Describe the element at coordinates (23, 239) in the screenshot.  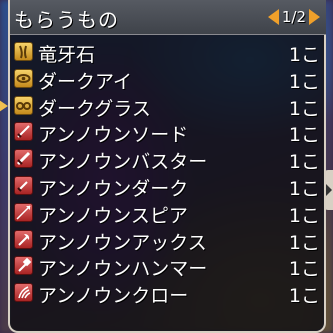
I see `axe-icon` at that location.